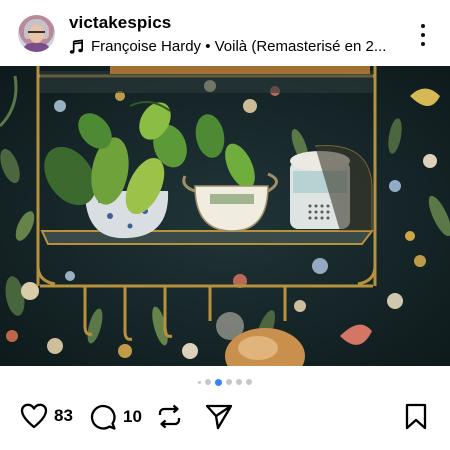 The image size is (450, 450). I want to click on comment-count: 10, so click(132, 416).